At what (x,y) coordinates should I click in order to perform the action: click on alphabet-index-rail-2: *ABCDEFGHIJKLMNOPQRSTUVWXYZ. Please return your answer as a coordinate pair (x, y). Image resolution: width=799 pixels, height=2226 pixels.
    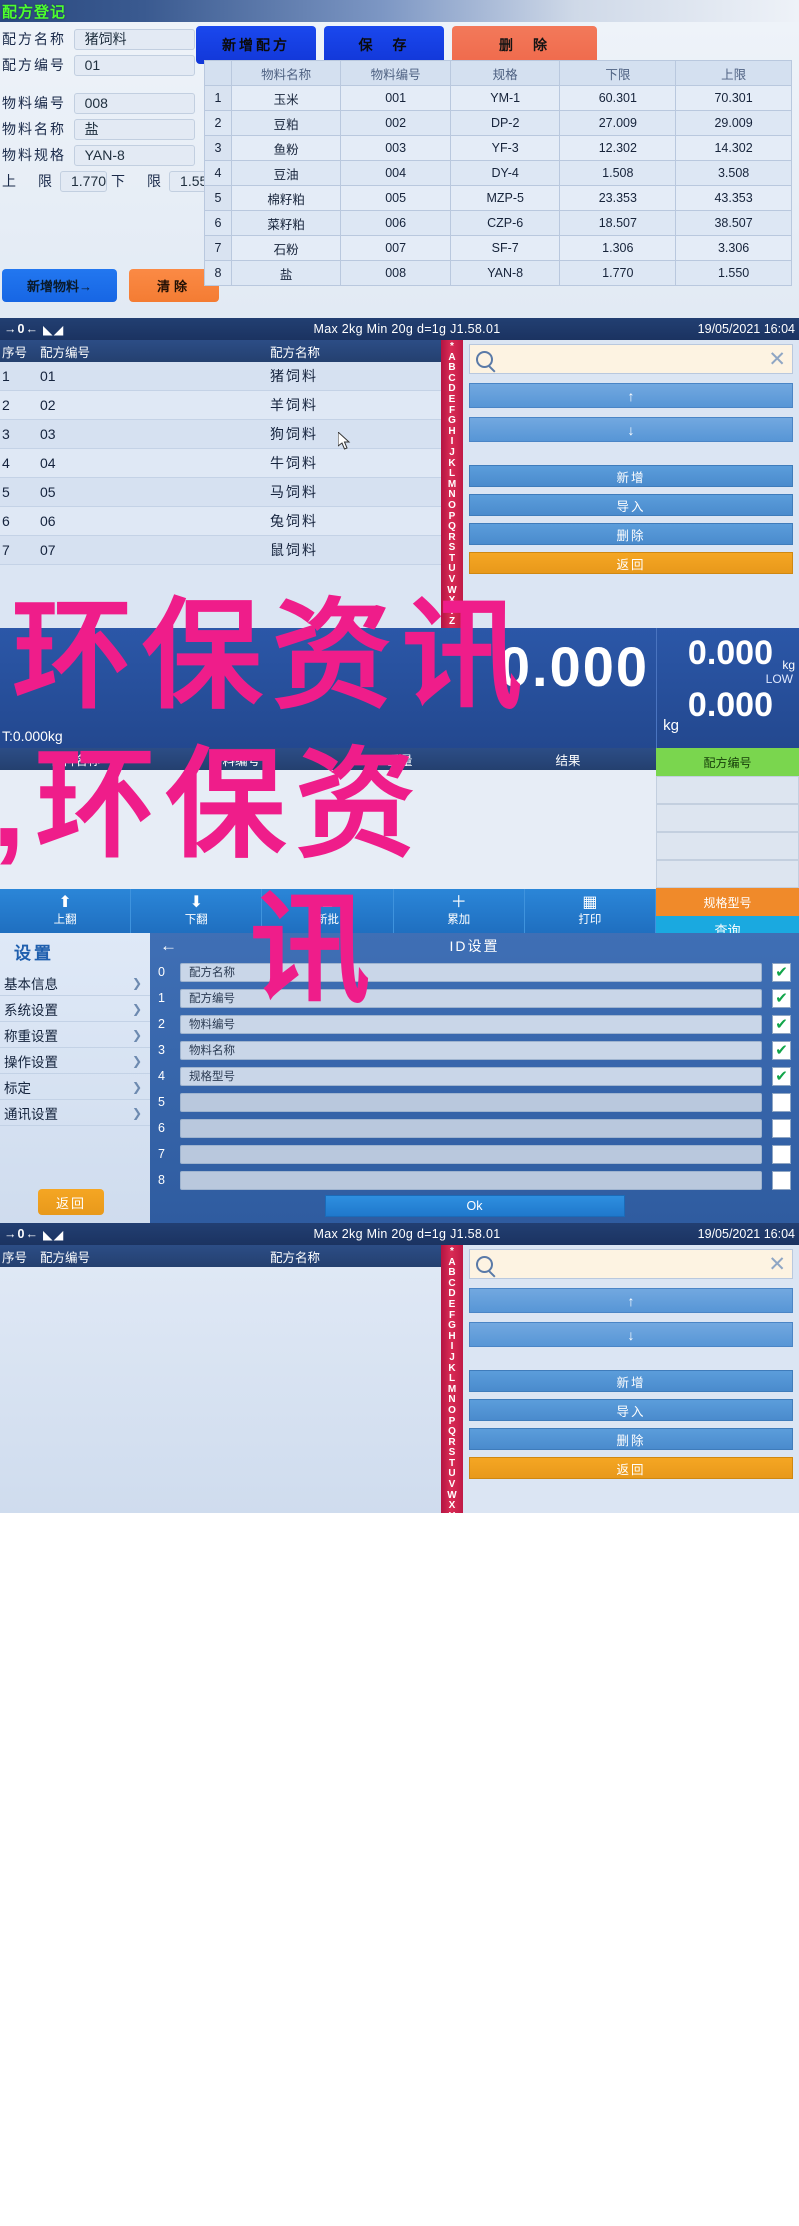
    Looking at the image, I should click on (452, 1379).